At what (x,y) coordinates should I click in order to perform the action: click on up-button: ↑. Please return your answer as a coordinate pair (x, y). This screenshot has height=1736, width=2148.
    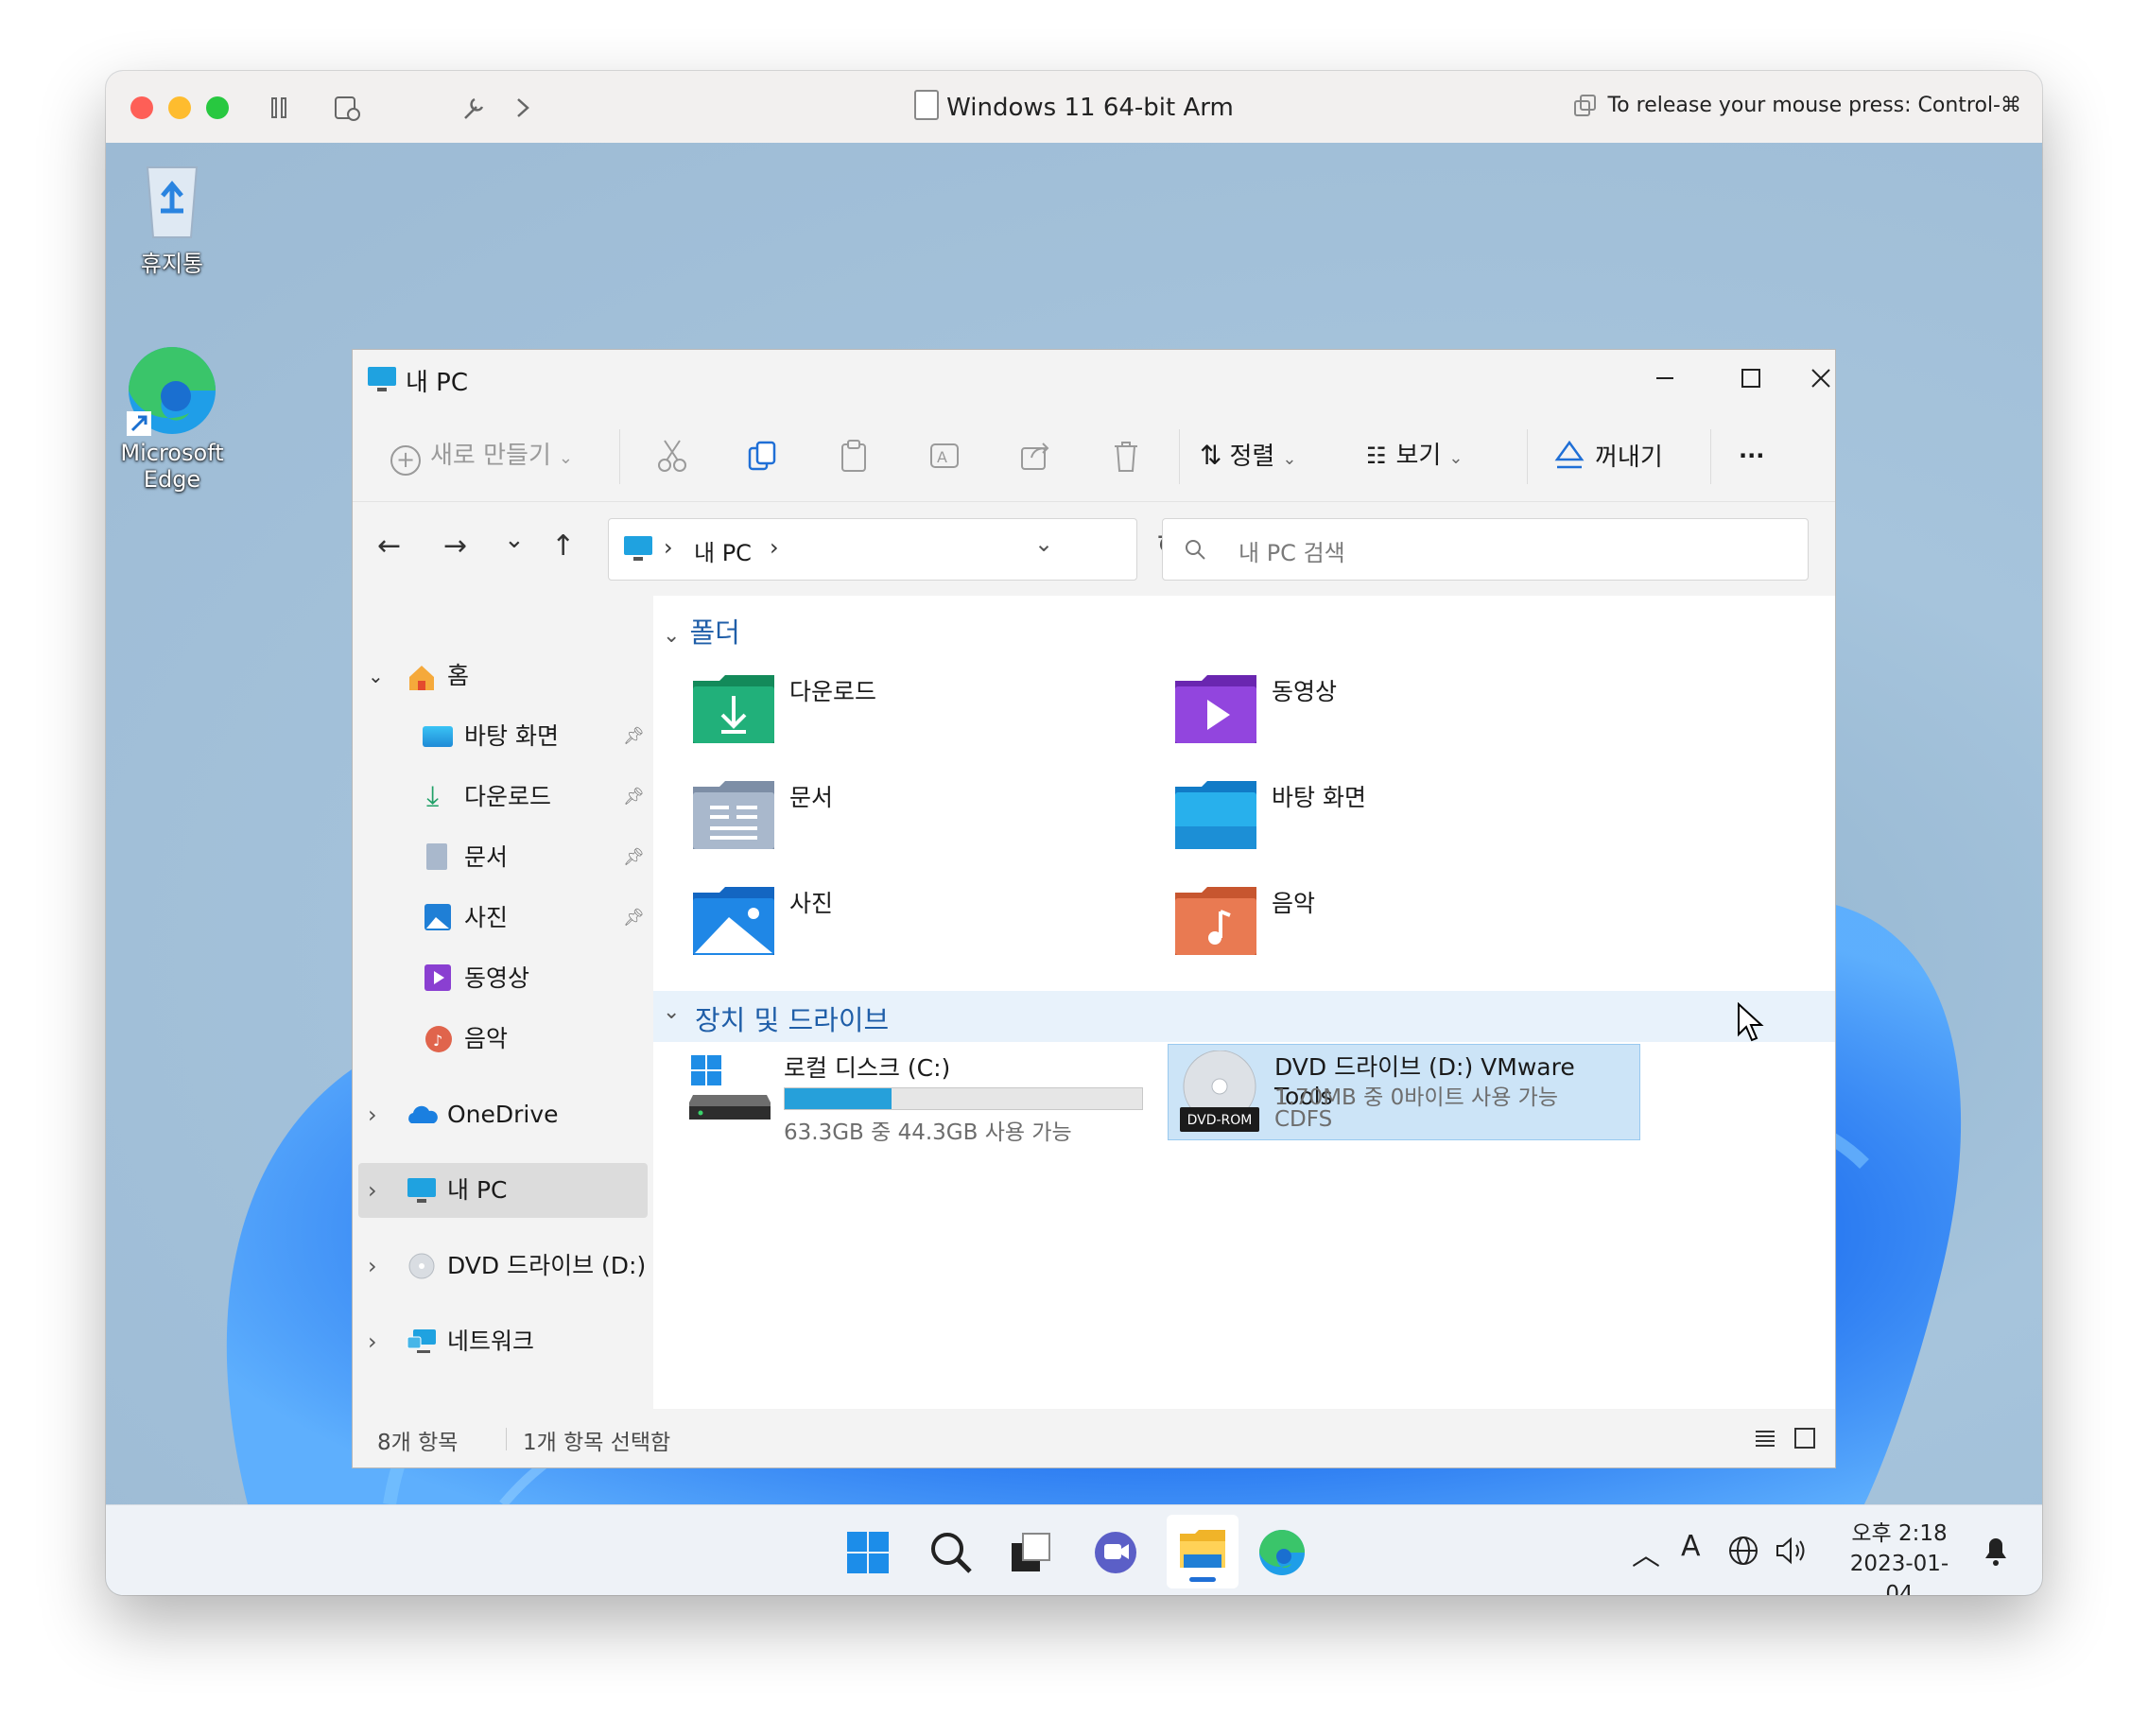
    Looking at the image, I should click on (563, 546).